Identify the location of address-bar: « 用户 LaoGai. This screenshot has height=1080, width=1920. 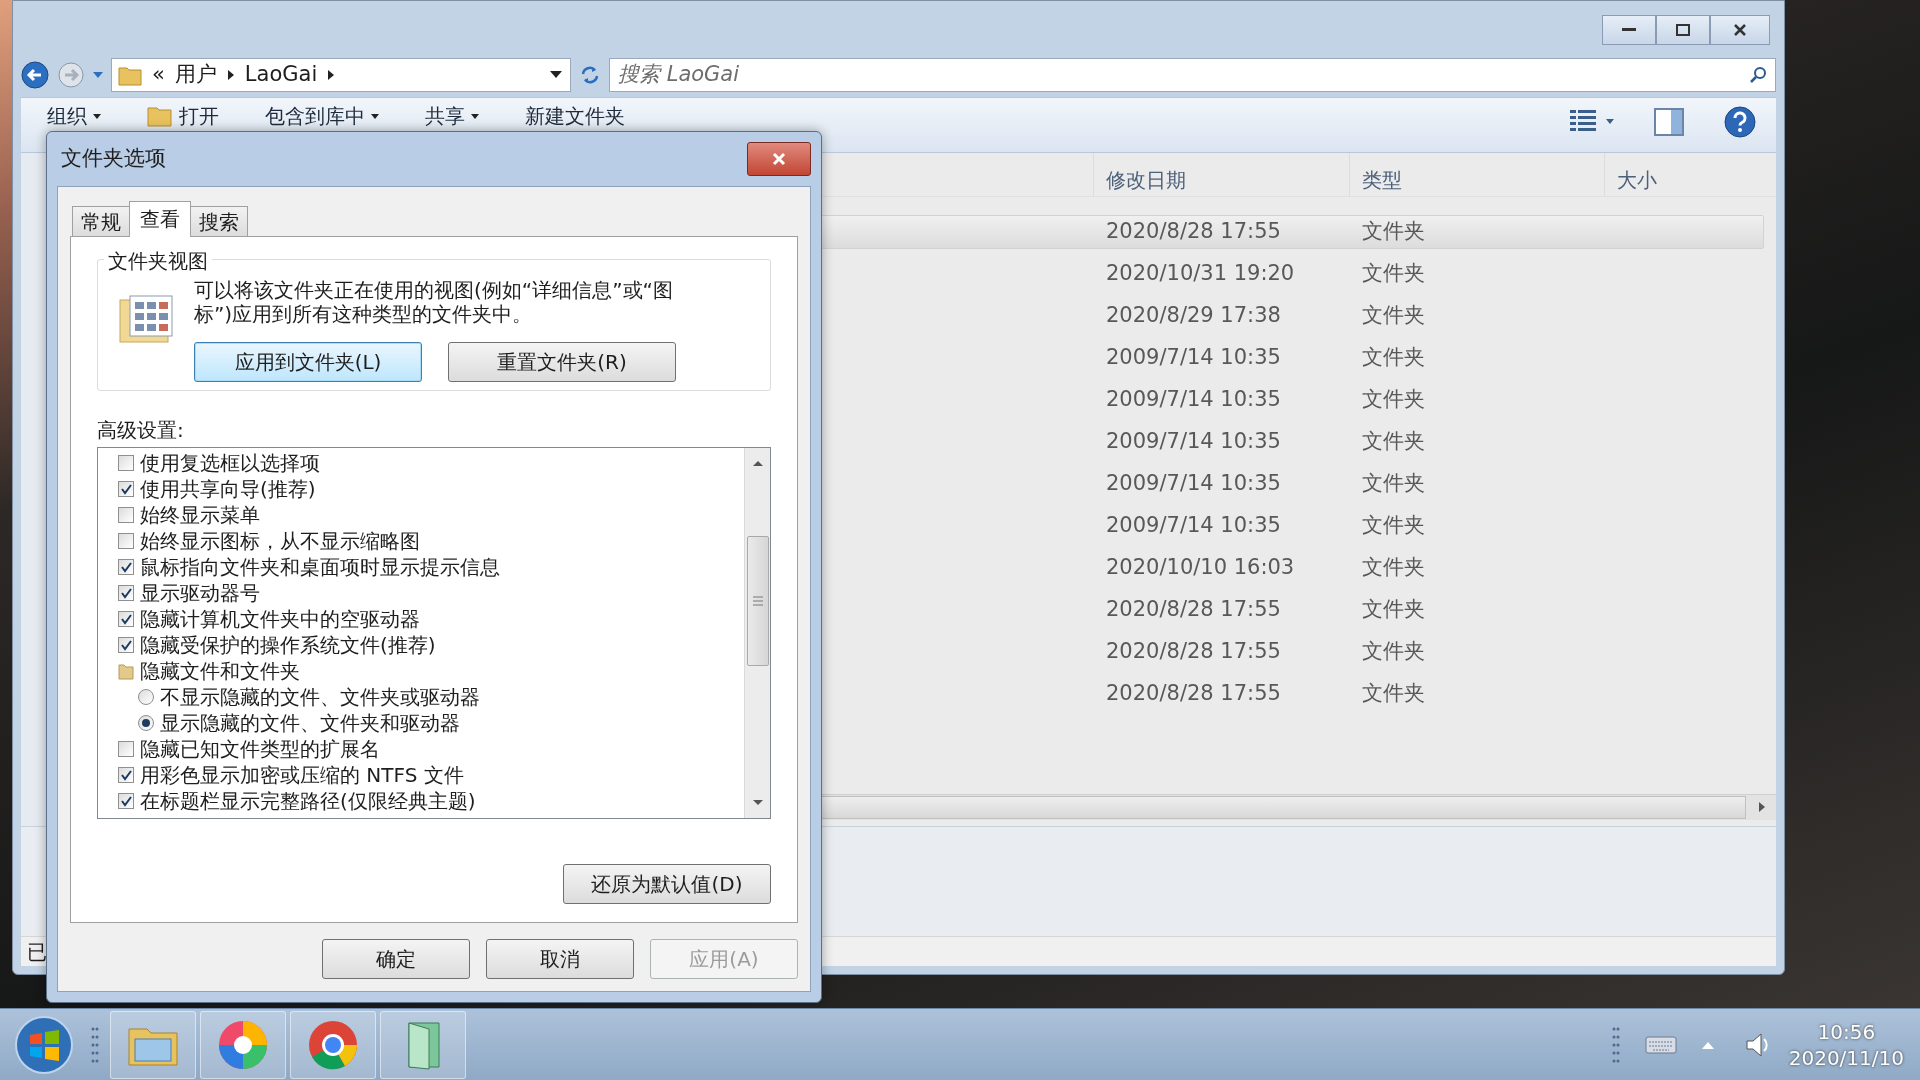
(341, 75).